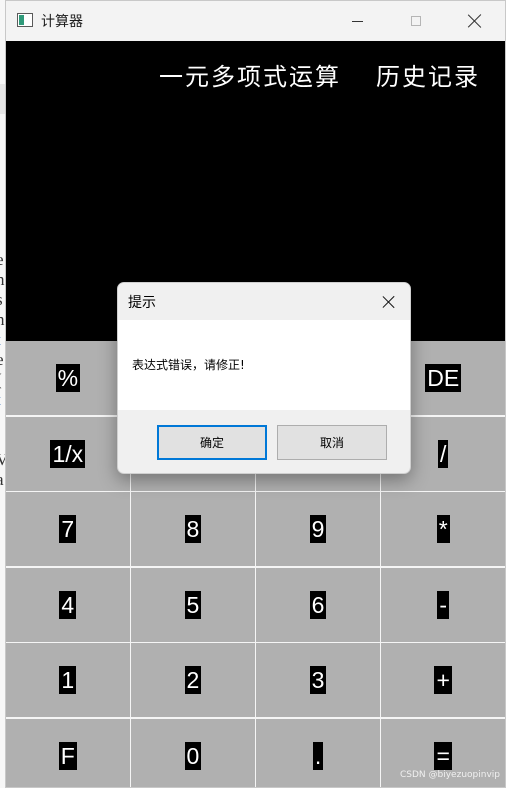 Image resolution: width=508 pixels, height=788 pixels. I want to click on key-label: 1/x, so click(68, 453).